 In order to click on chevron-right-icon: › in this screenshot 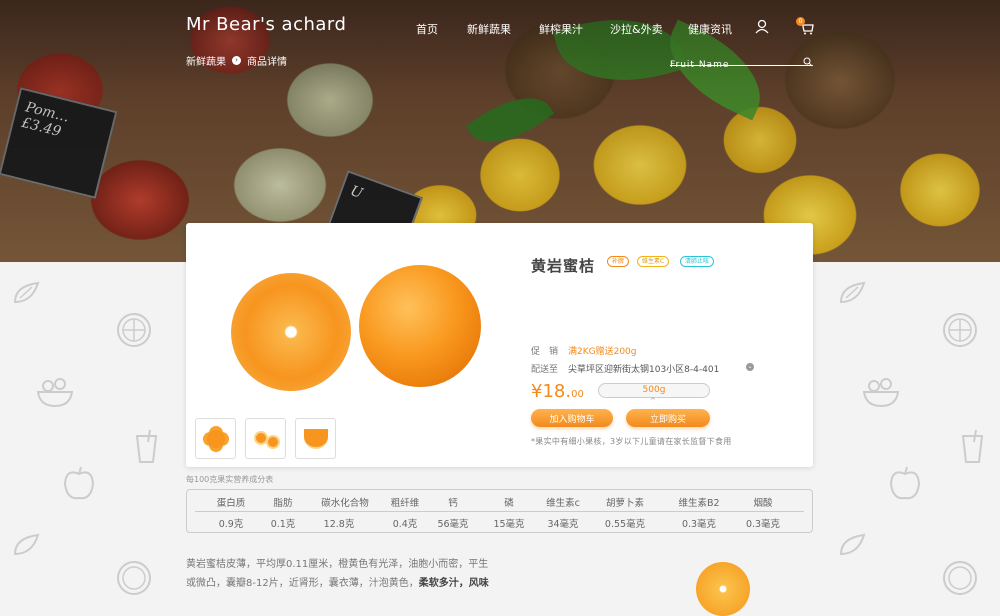, I will do `click(236, 60)`.